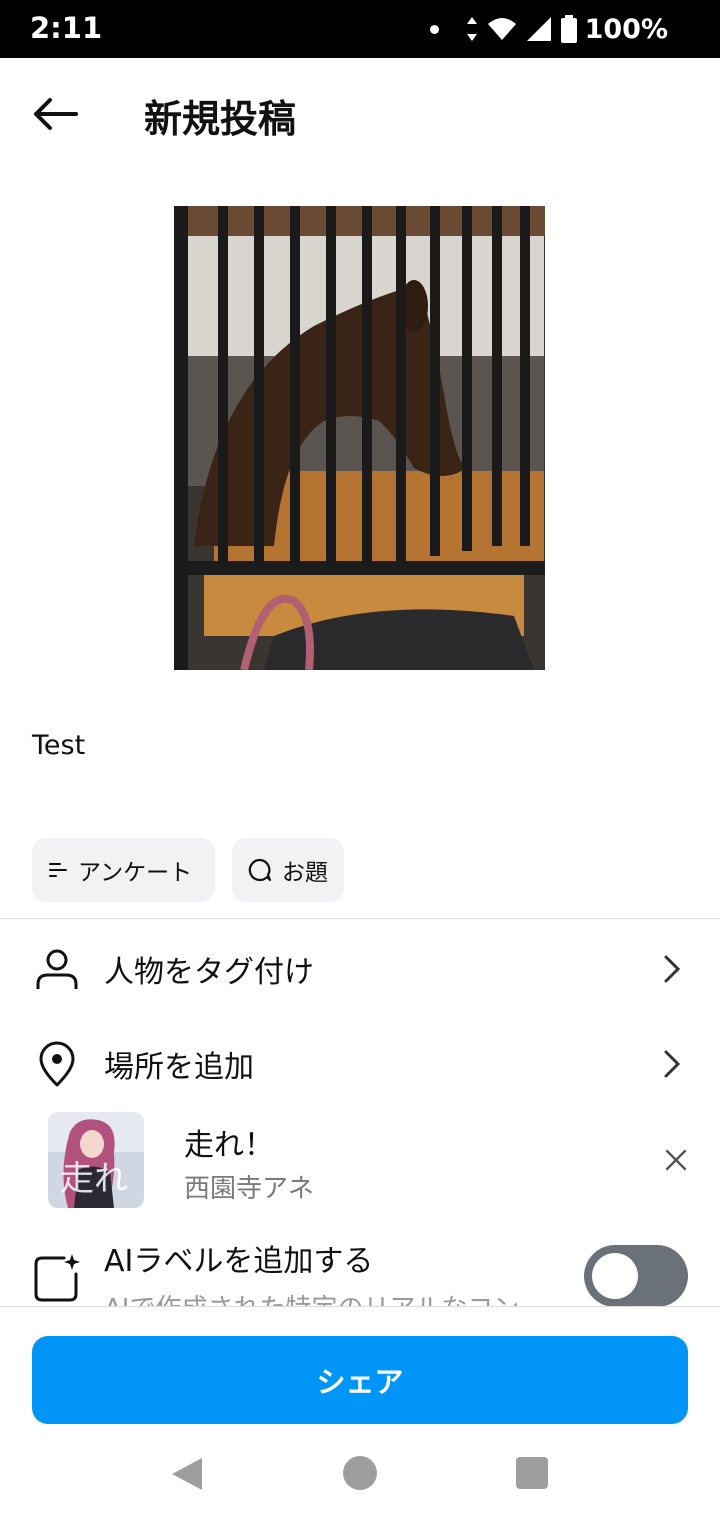  I want to click on share-button: シェア, so click(360, 1380).